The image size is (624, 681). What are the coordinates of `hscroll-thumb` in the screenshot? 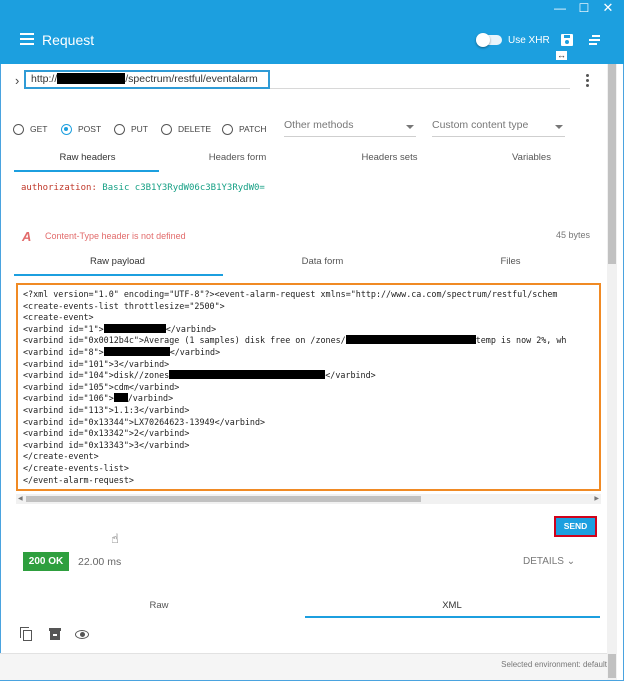 It's located at (223, 499).